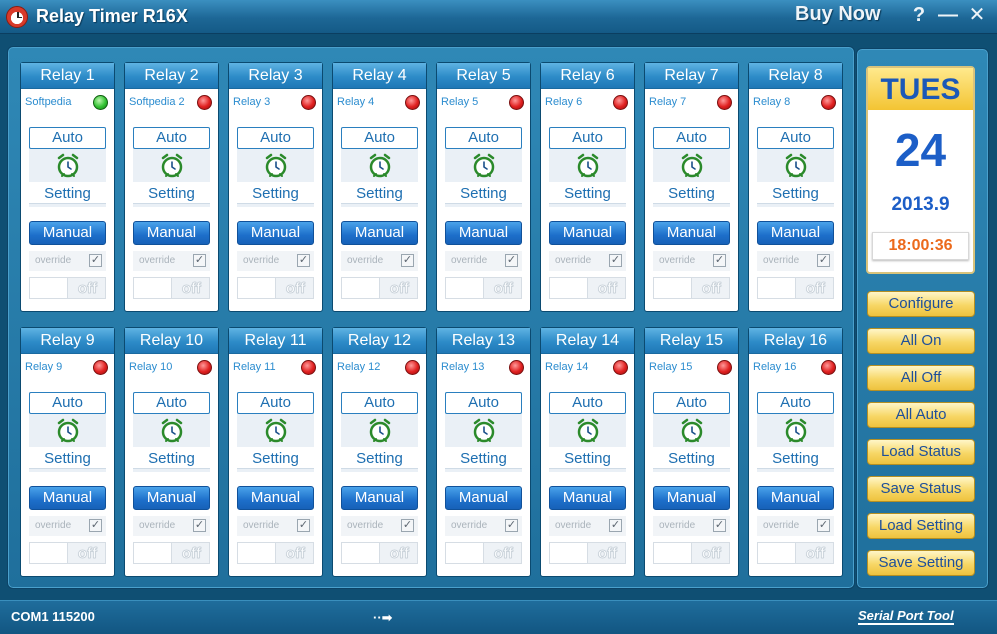 The image size is (997, 634). Describe the element at coordinates (921, 378) in the screenshot. I see `all-off-button: All Off` at that location.